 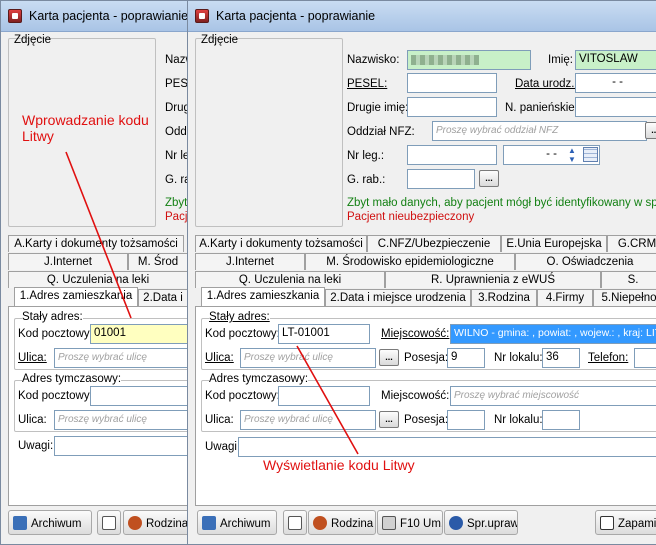 What do you see at coordinates (259, 379) in the screenshot?
I see `adres-tymczasowy-title: Adres tymczasowy:` at bounding box center [259, 379].